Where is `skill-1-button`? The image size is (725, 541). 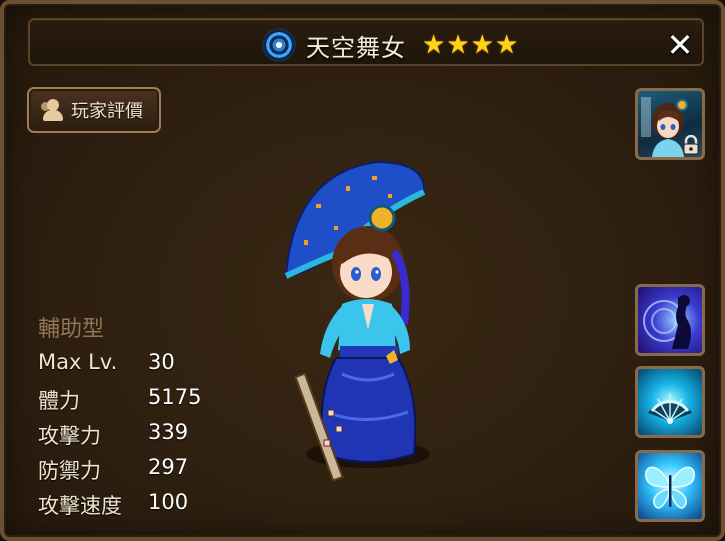
skill-1-button is located at coordinates (670, 320).